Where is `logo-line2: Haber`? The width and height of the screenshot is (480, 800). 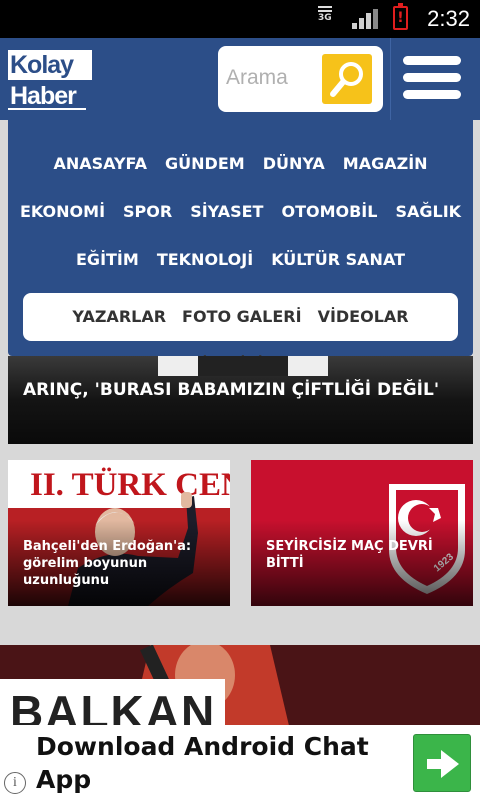 logo-line2: Haber is located at coordinates (47, 96).